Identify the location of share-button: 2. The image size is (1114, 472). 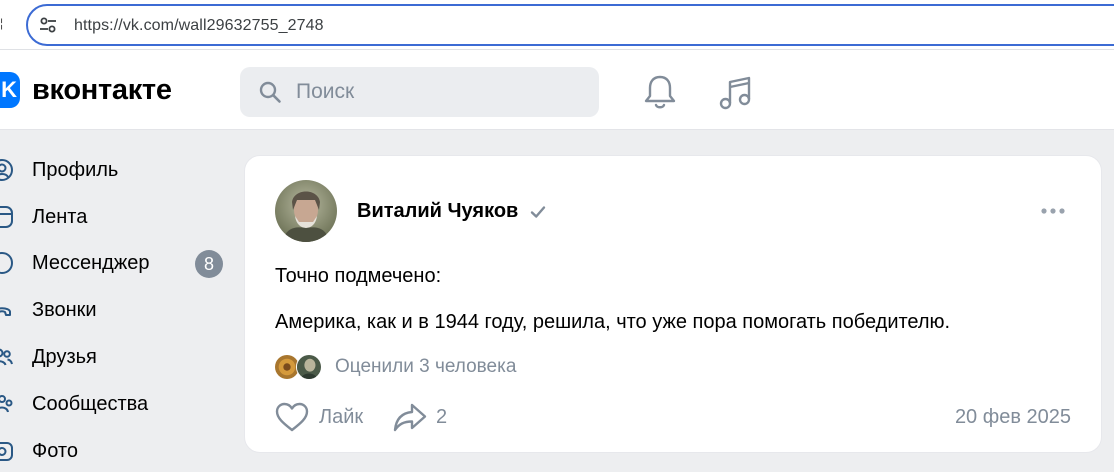
(433, 417).